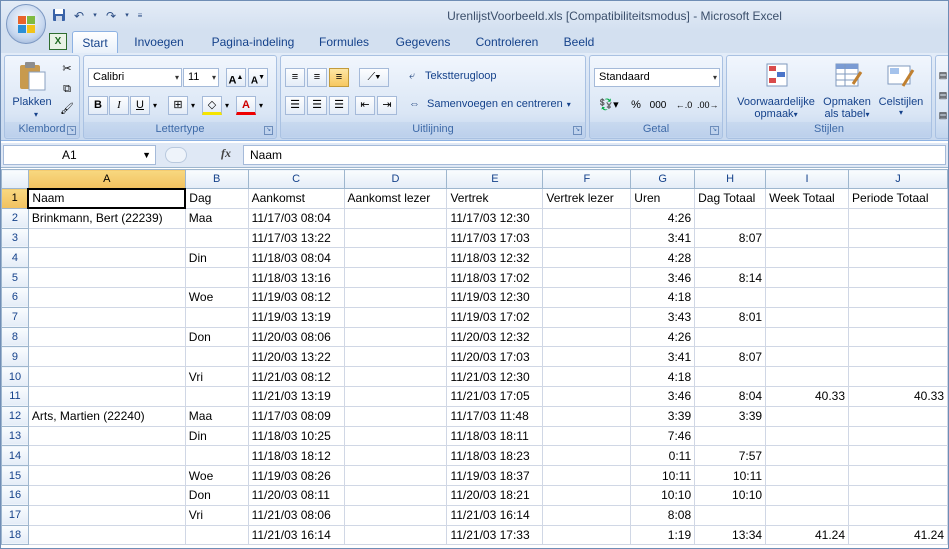 This screenshot has width=949, height=549. What do you see at coordinates (296, 277) in the screenshot?
I see `table-cell: 11/18/03 13:16` at bounding box center [296, 277].